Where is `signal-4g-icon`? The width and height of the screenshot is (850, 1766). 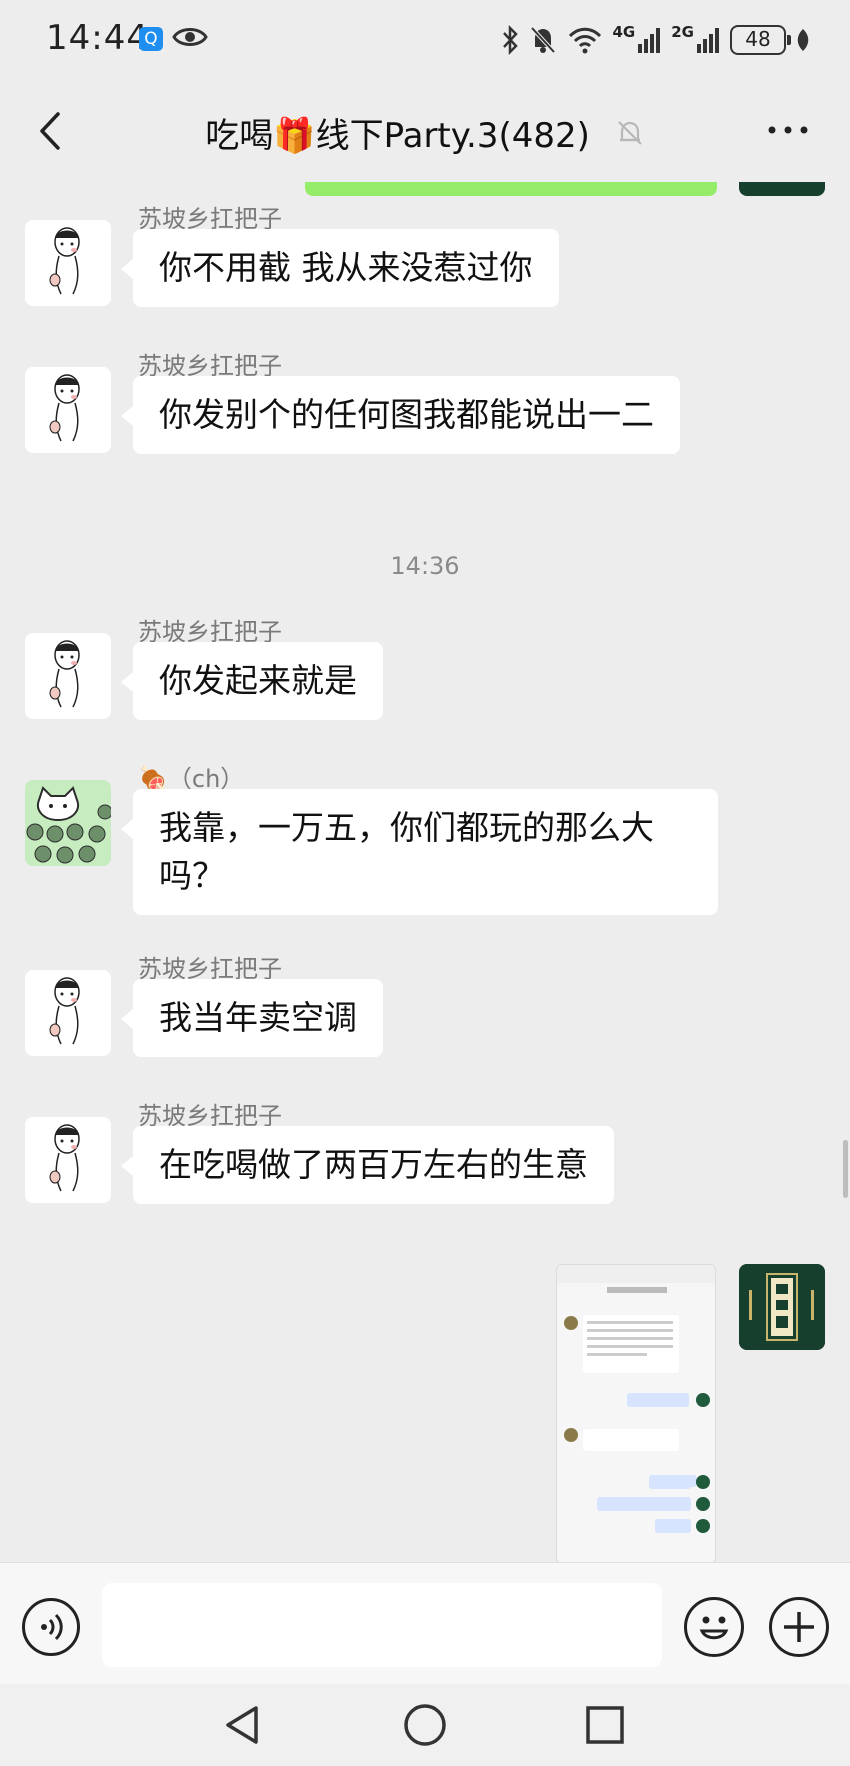
signal-4g-icon is located at coordinates (649, 40).